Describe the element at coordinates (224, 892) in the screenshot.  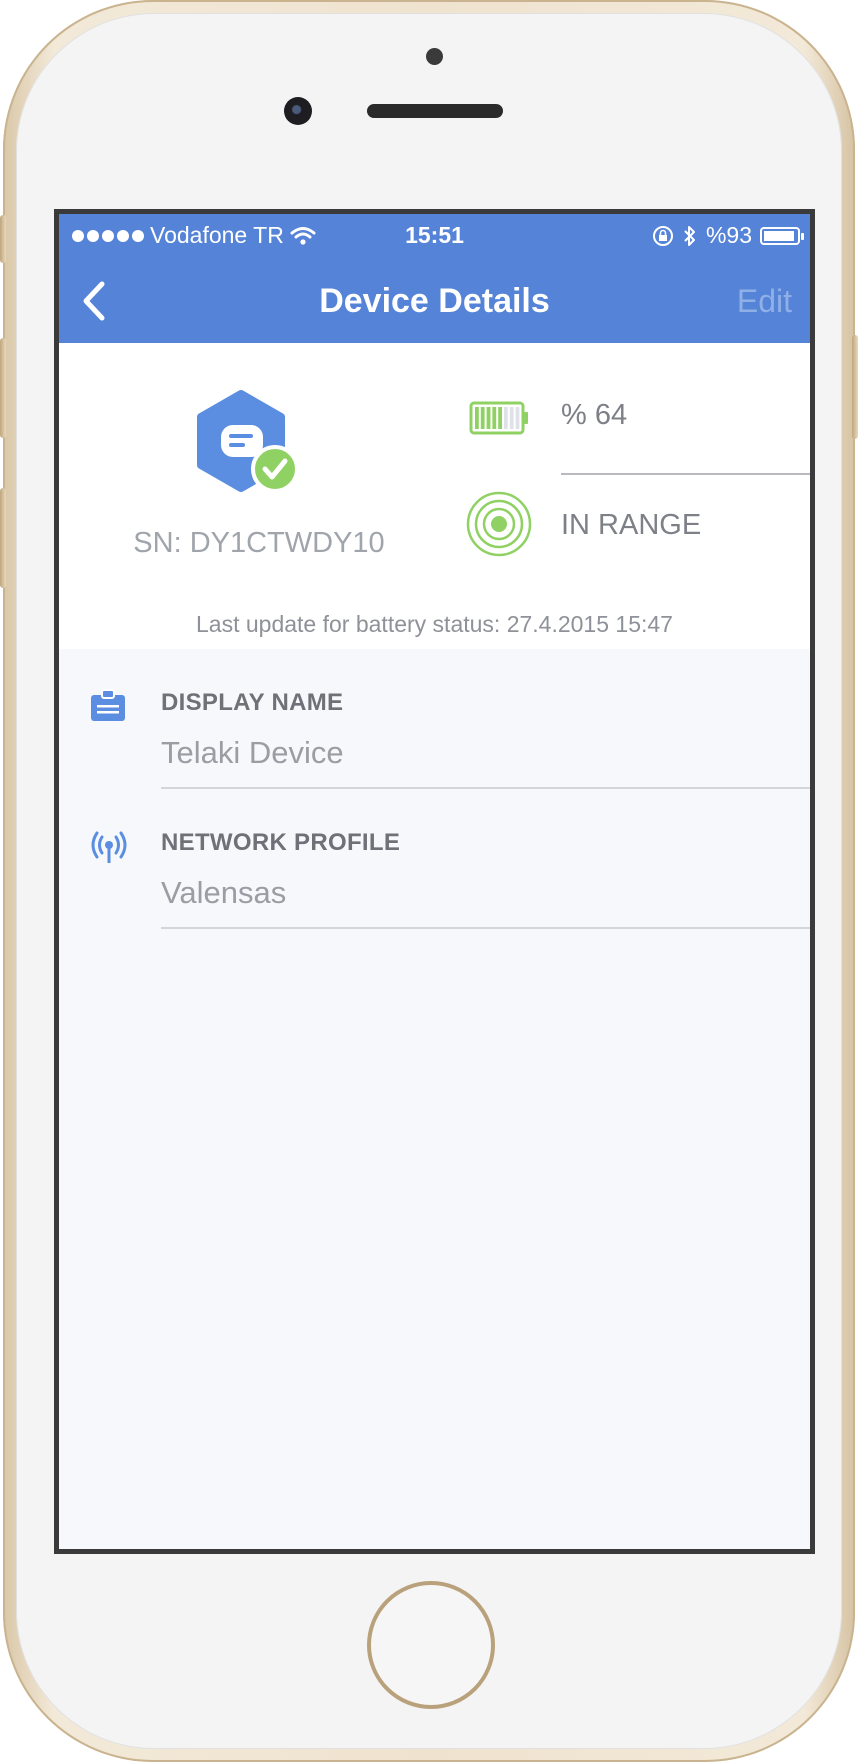
I see `field-value: Valensas` at that location.